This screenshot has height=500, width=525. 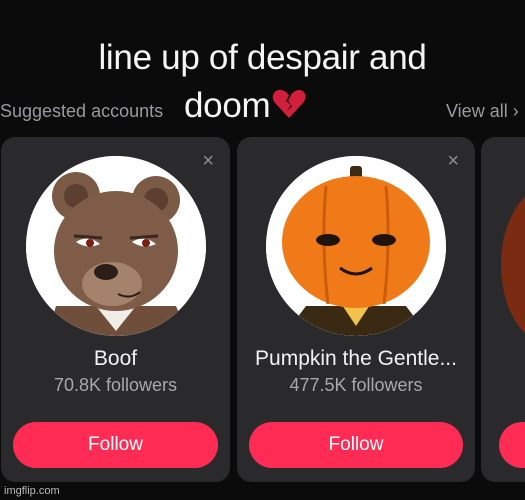 What do you see at coordinates (115, 359) in the screenshot?
I see `account-name: Boof` at bounding box center [115, 359].